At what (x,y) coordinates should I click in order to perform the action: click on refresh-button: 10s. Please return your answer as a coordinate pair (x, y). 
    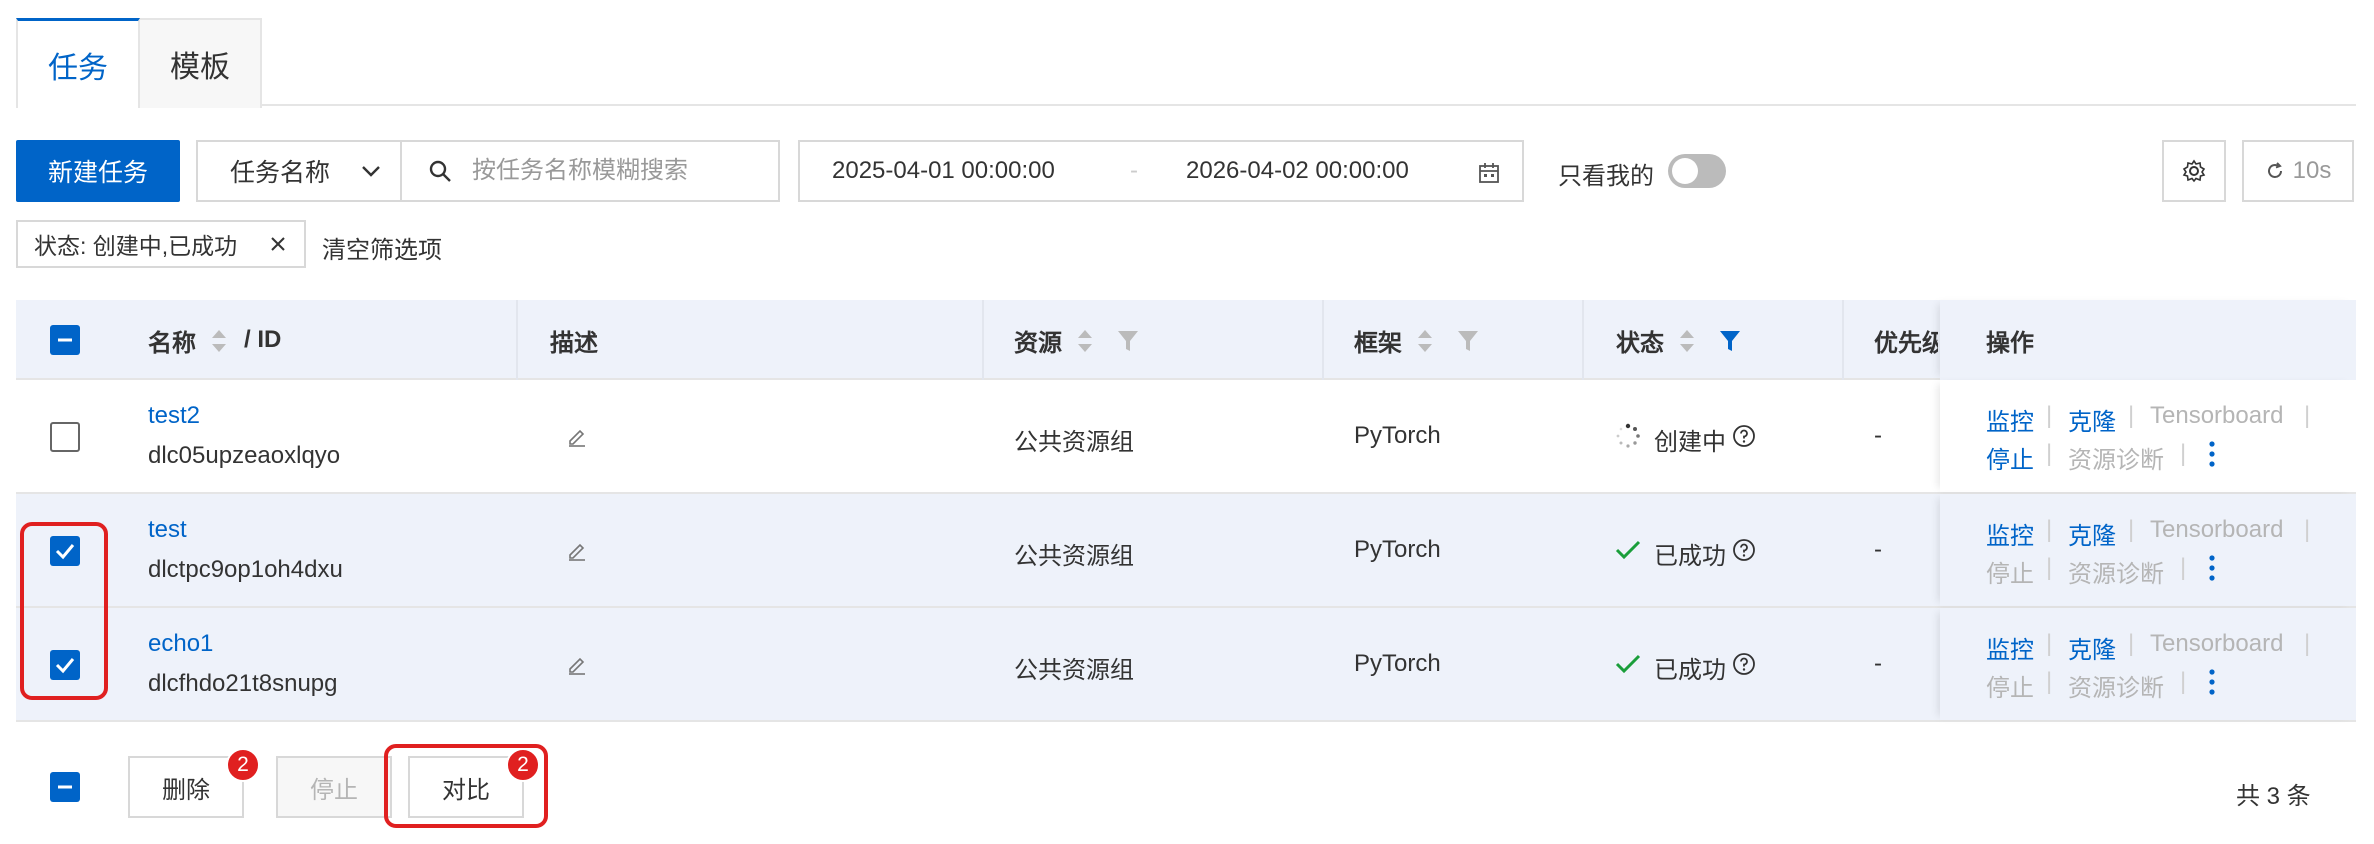
    Looking at the image, I should click on (2298, 171).